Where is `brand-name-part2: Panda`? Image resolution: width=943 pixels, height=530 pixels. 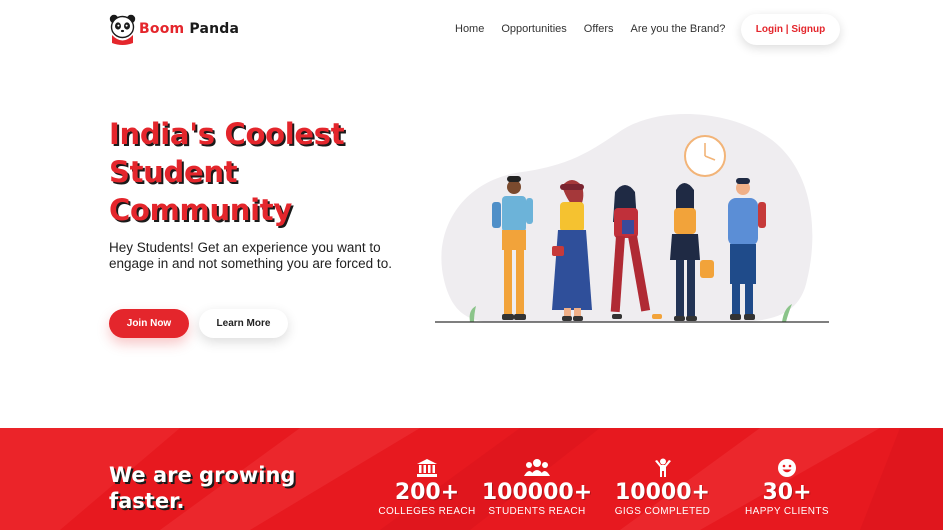
brand-name-part2: Panda is located at coordinates (214, 29).